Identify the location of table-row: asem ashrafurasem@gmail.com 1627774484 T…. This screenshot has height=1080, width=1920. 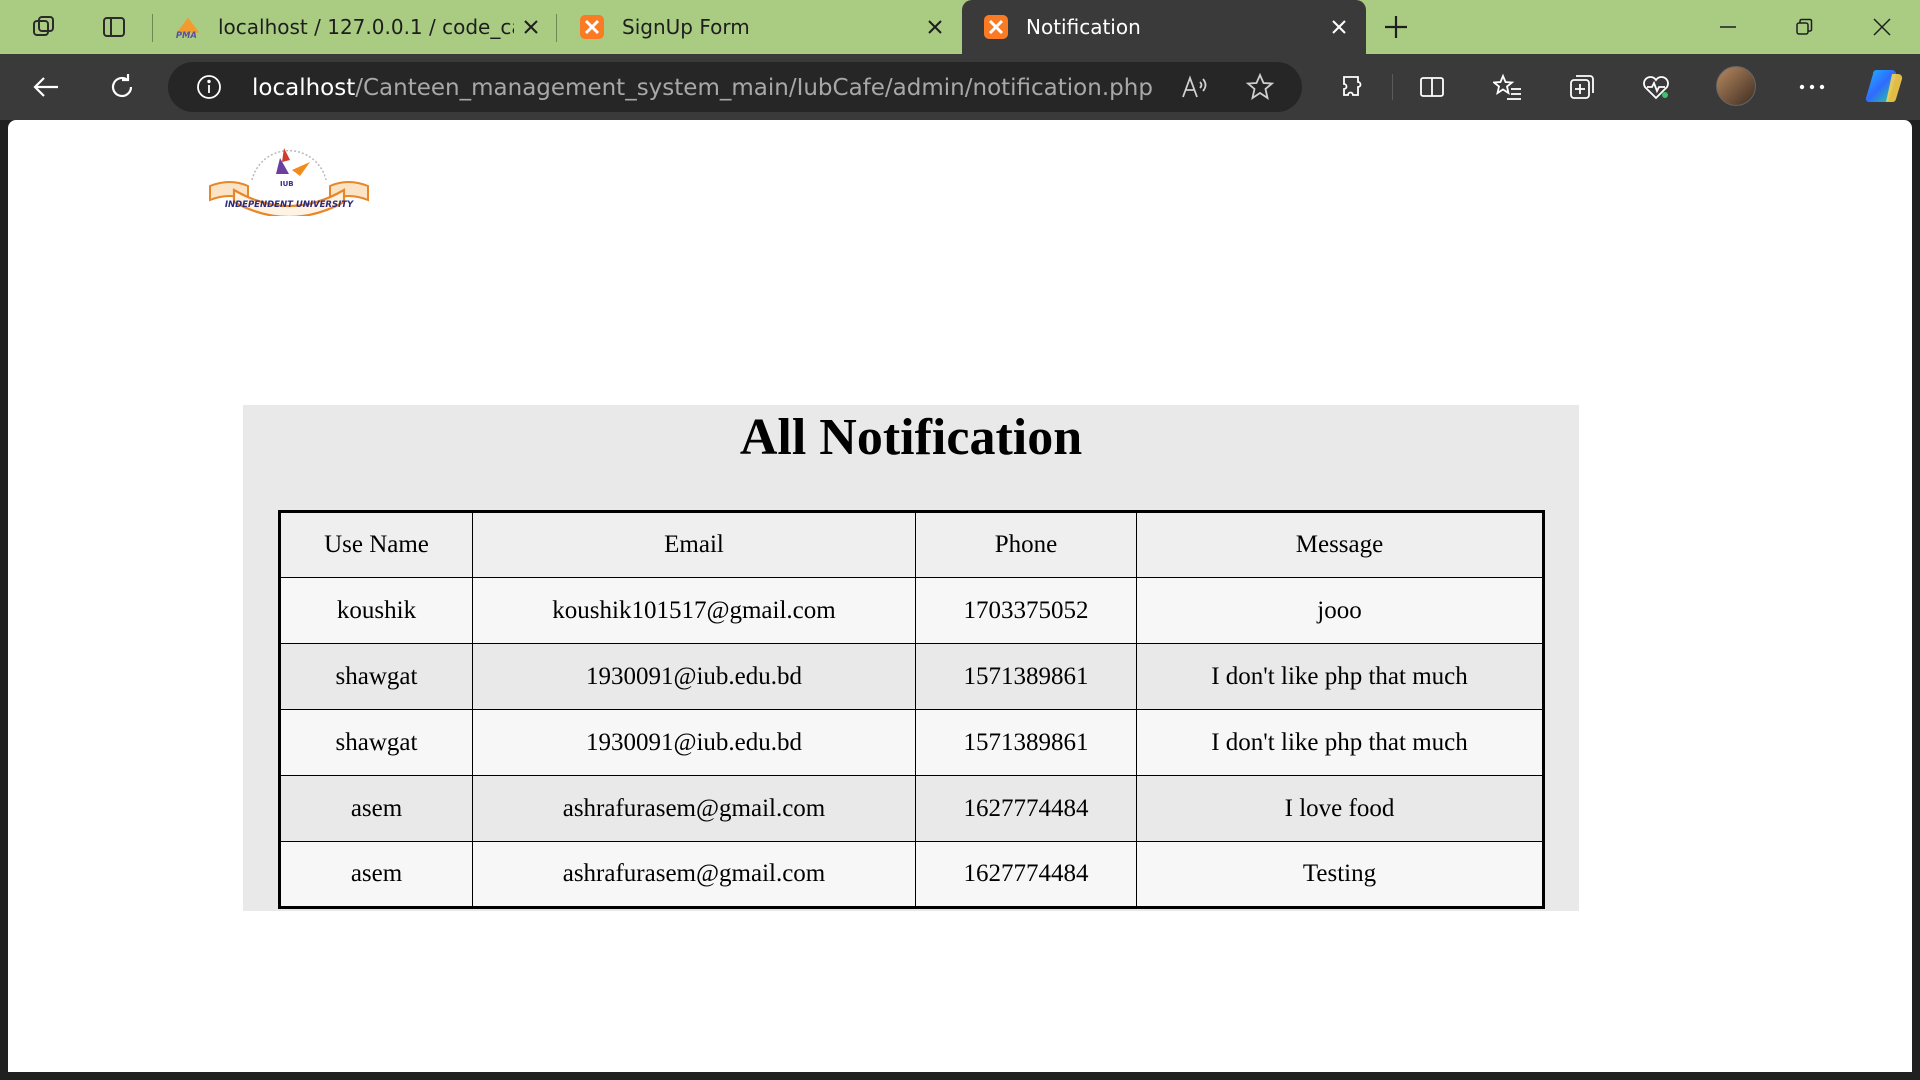
(911, 874).